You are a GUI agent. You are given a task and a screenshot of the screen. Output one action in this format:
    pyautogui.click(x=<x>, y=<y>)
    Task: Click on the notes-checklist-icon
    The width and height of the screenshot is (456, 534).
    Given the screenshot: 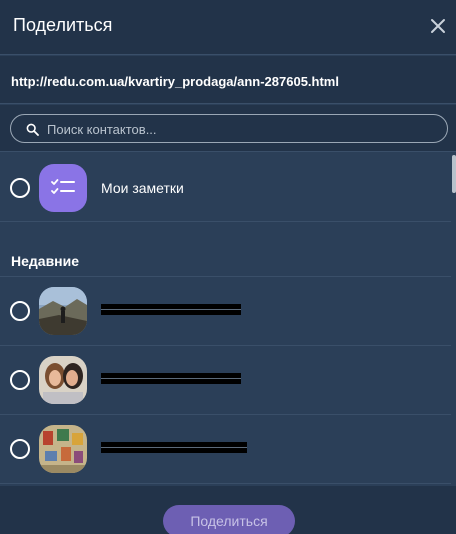 What is the action you would take?
    pyautogui.click(x=63, y=188)
    